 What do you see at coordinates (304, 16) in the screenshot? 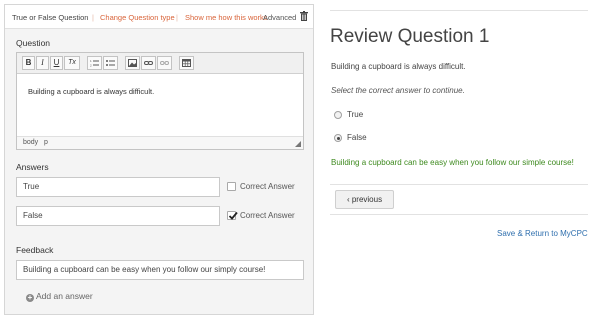
I see `trash-icon` at bounding box center [304, 16].